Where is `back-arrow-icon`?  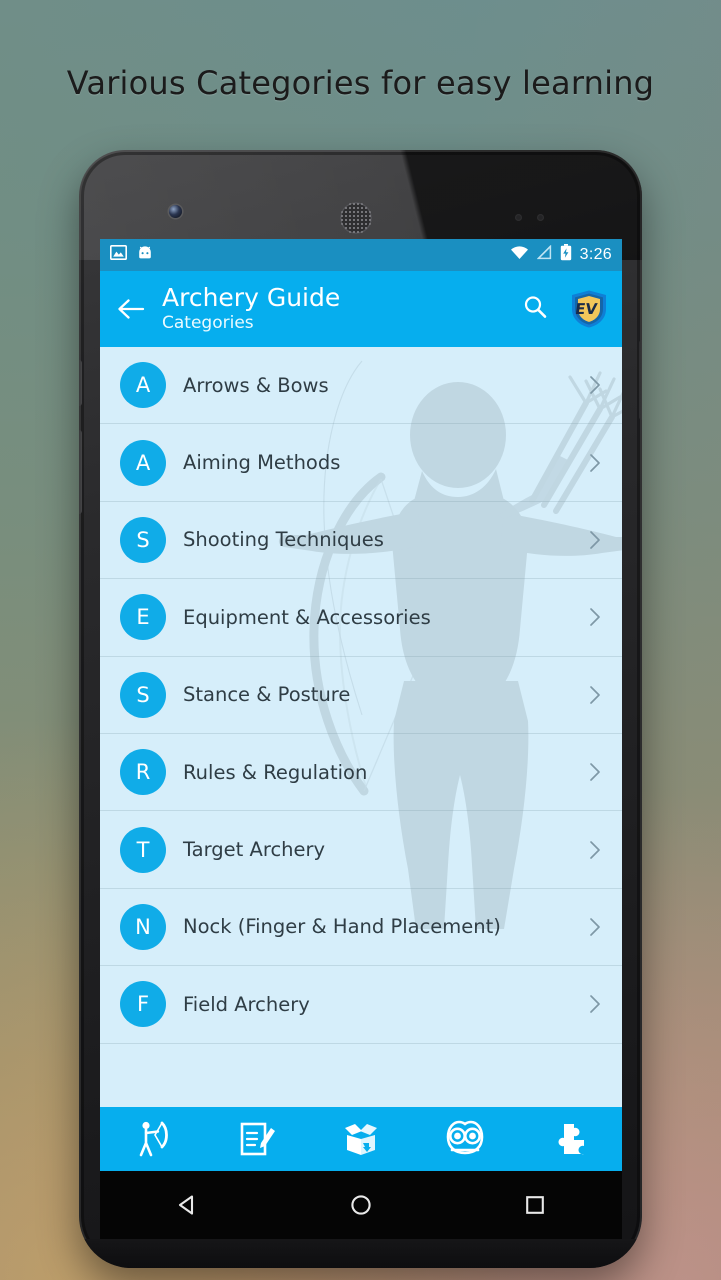
back-arrow-icon is located at coordinates (131, 309).